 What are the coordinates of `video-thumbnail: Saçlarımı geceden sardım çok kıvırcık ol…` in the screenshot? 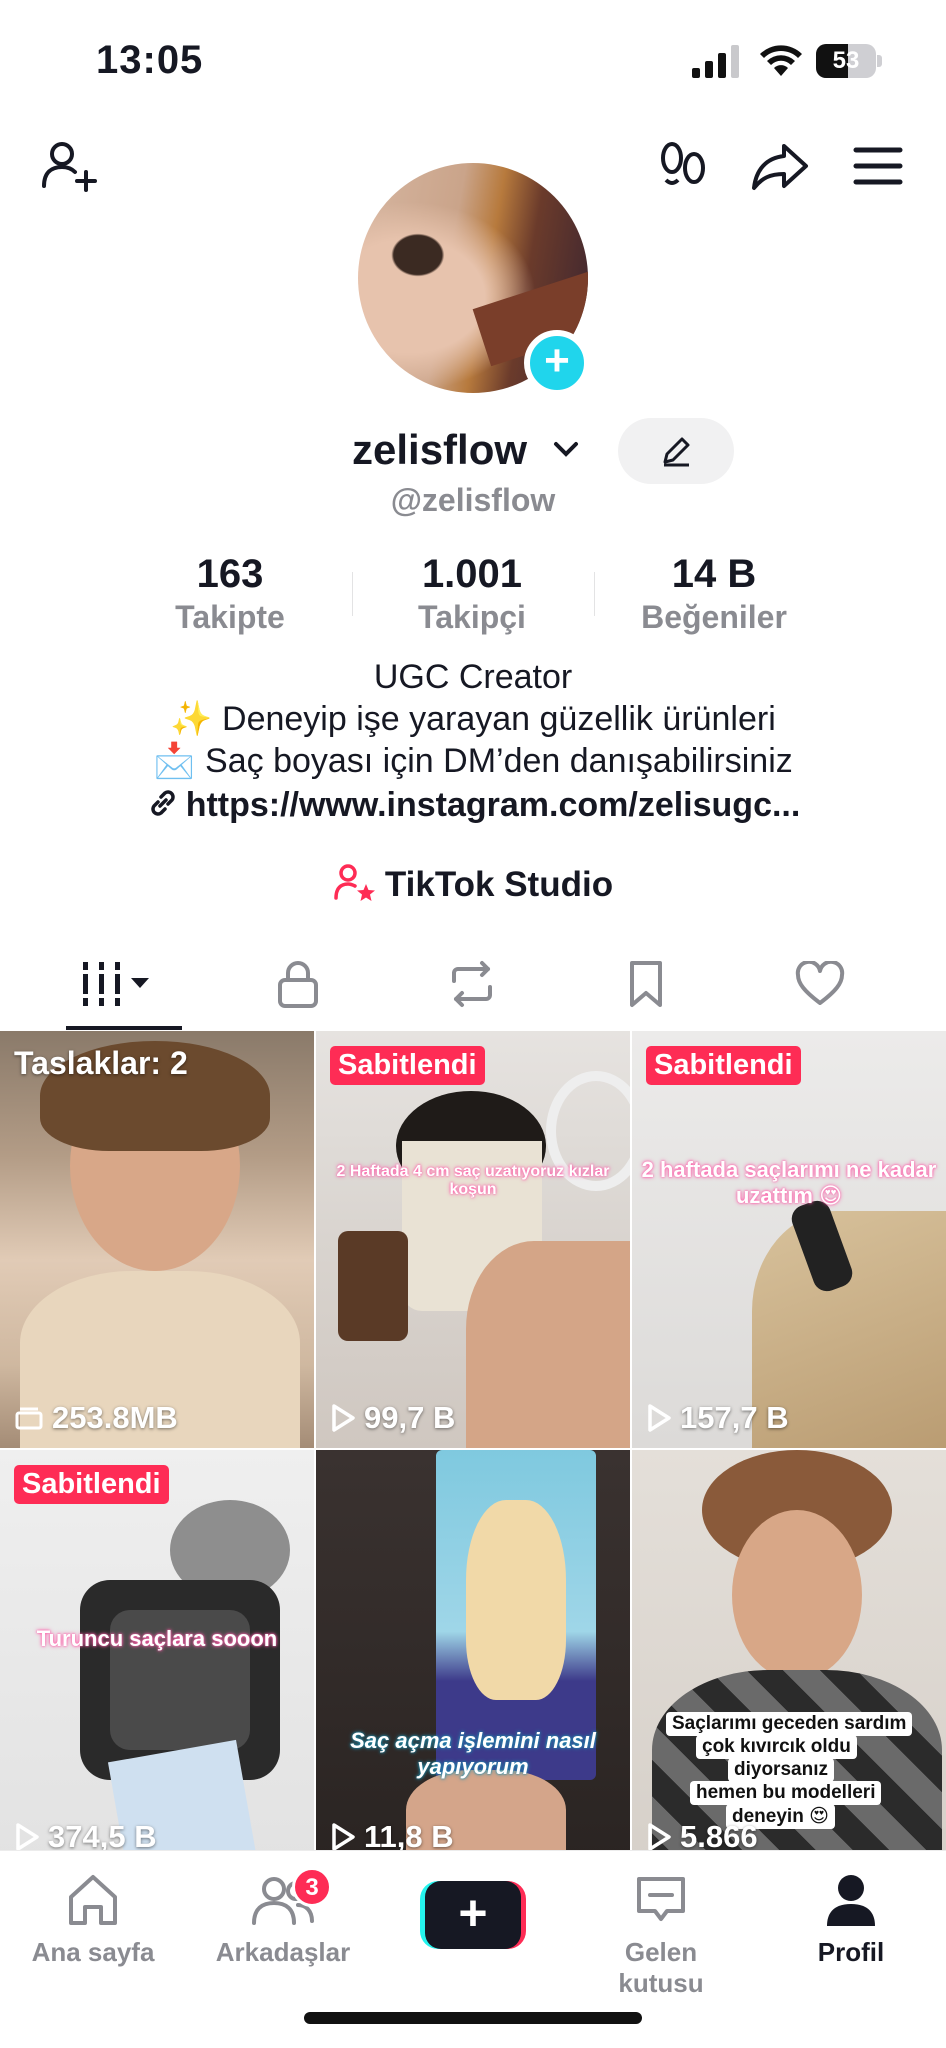 It's located at (789, 1658).